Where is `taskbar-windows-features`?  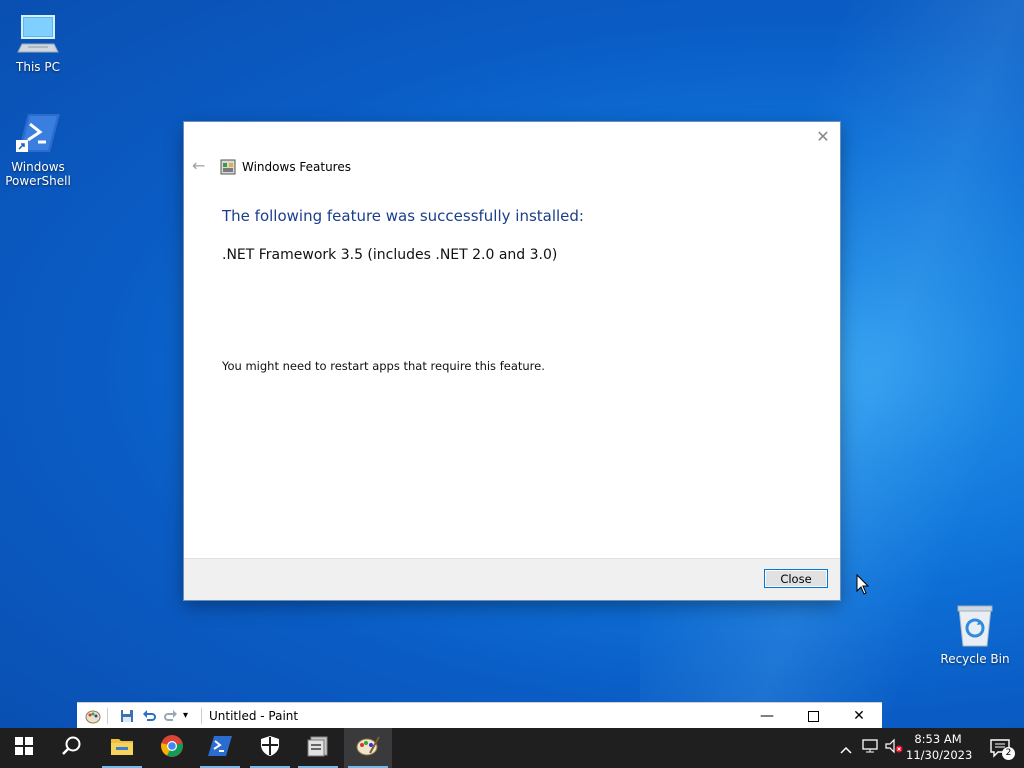 taskbar-windows-features is located at coordinates (318, 748).